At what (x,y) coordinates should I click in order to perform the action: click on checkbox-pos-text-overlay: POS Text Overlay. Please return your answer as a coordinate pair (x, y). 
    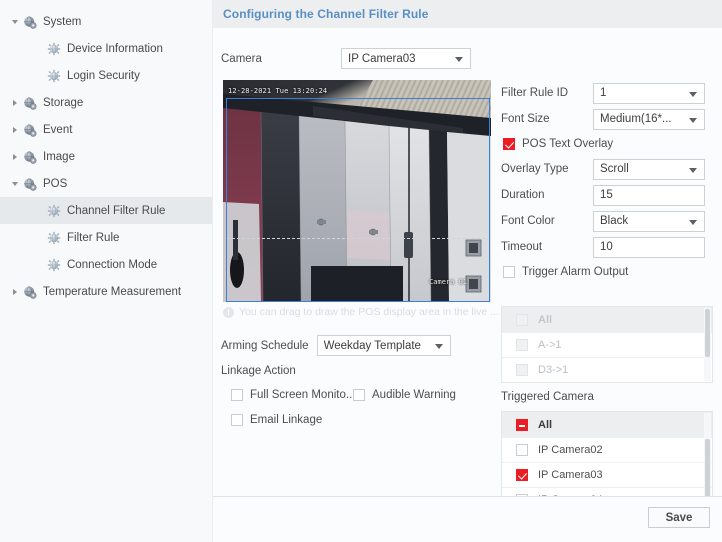
    Looking at the image, I should click on (607, 144).